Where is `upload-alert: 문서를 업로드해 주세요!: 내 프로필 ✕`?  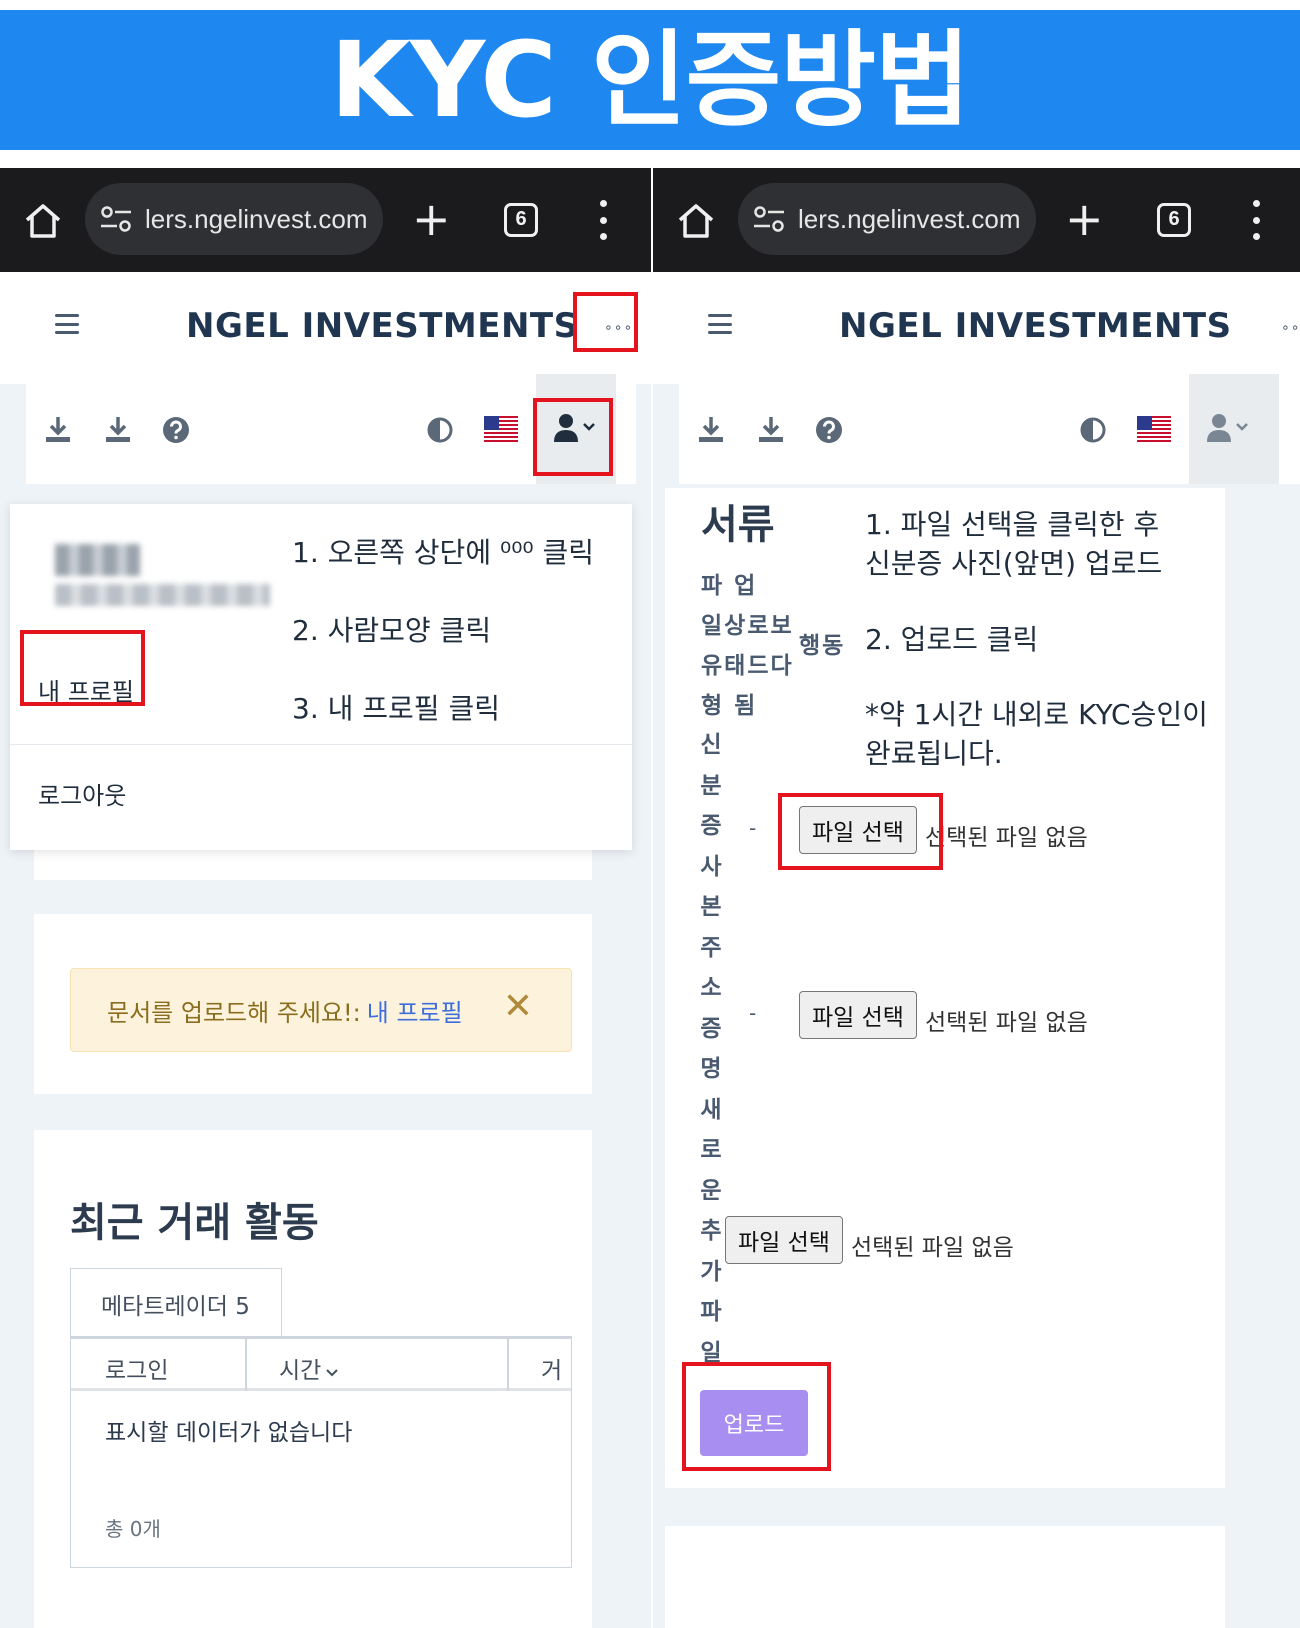
upload-alert: 문서를 업로드해 주세요!: 내 프로필 ✕ is located at coordinates (321, 1010).